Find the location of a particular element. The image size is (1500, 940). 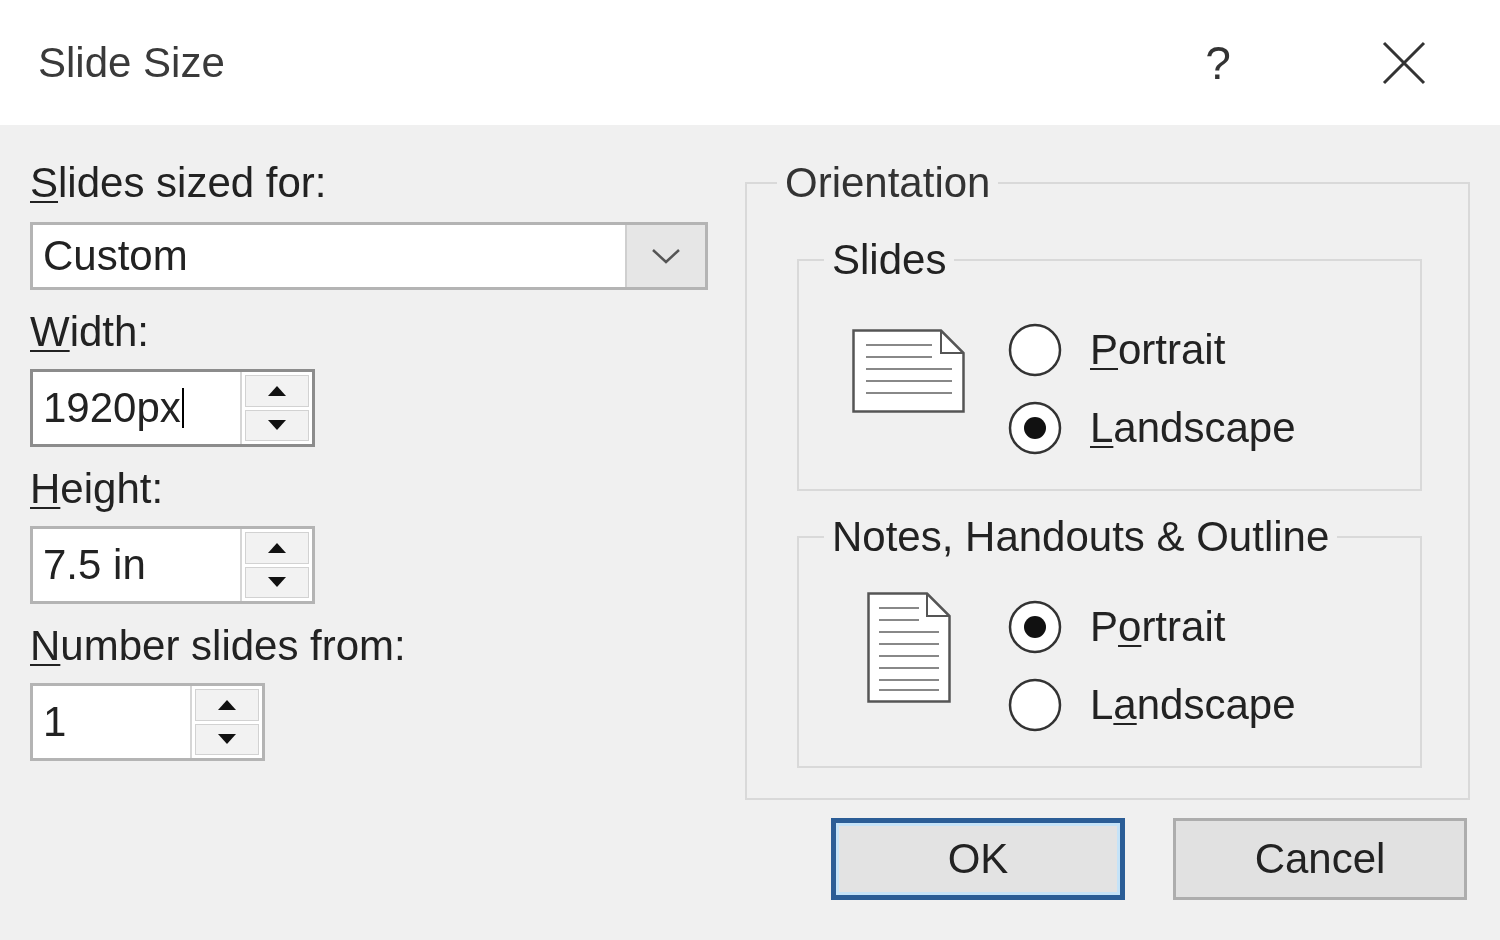

text-cursor is located at coordinates (182, 408).